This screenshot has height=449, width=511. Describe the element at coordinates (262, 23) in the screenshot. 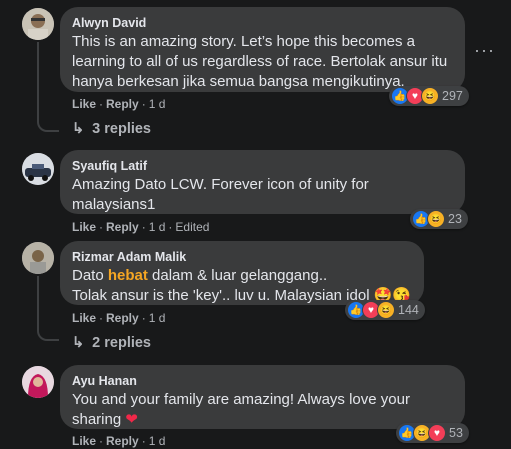

I see `comment-author: Alwyn David` at that location.